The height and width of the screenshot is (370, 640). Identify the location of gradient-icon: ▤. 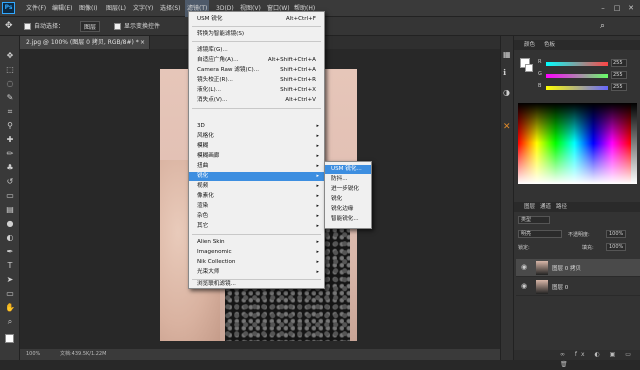
(10, 210).